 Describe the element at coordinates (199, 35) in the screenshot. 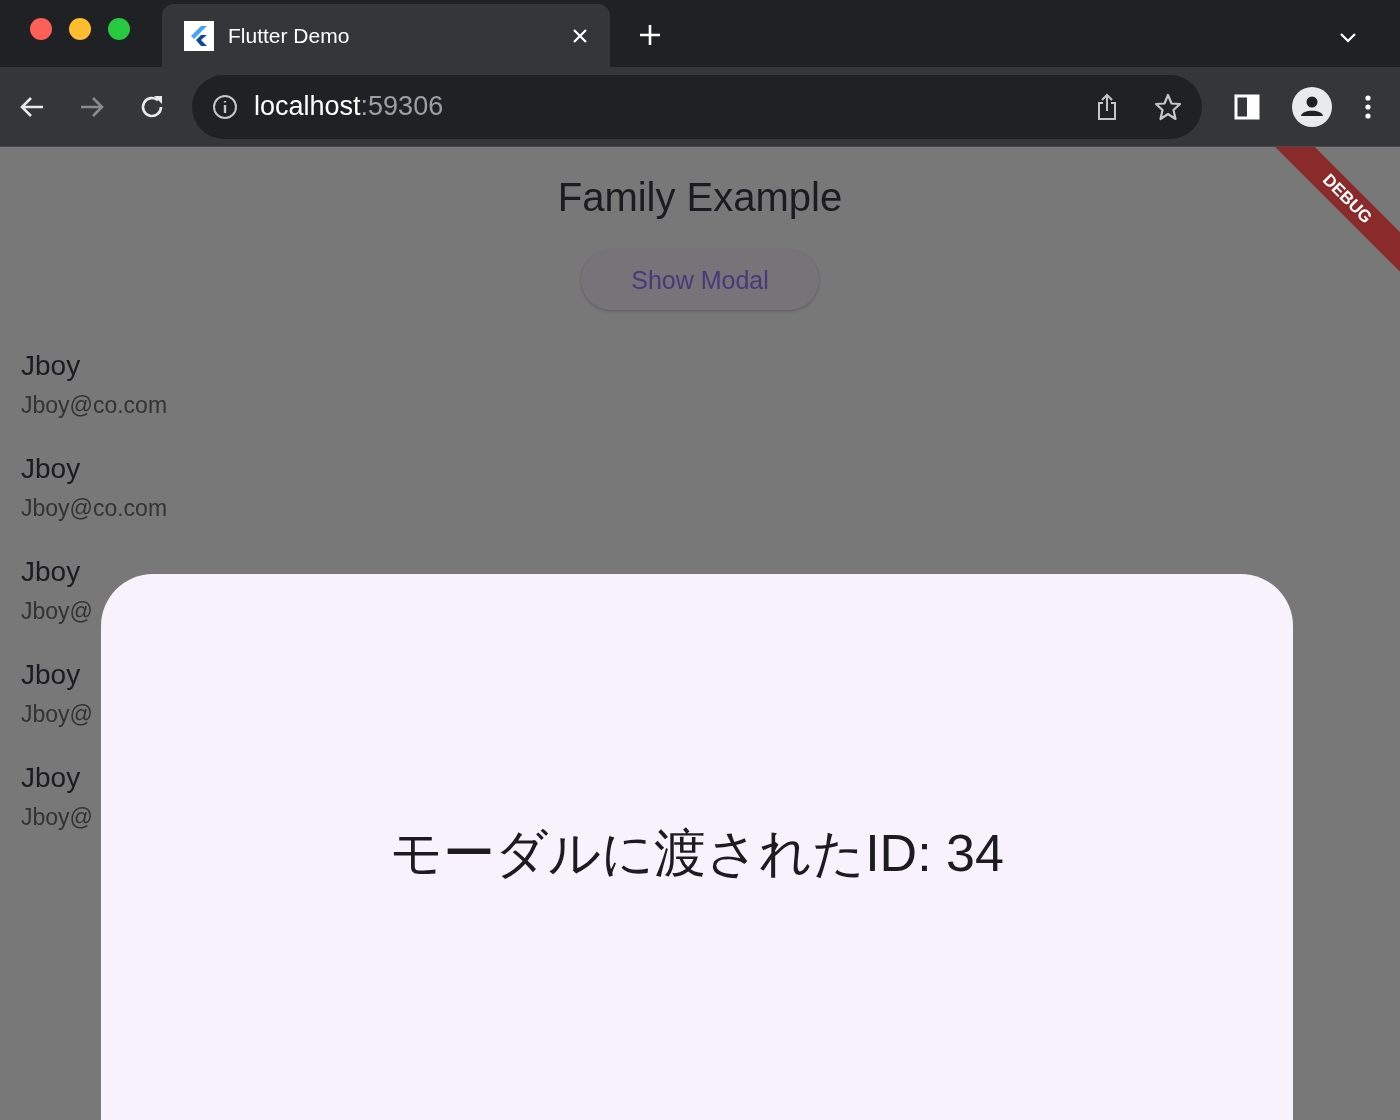

I see `flutter-logo-icon` at that location.